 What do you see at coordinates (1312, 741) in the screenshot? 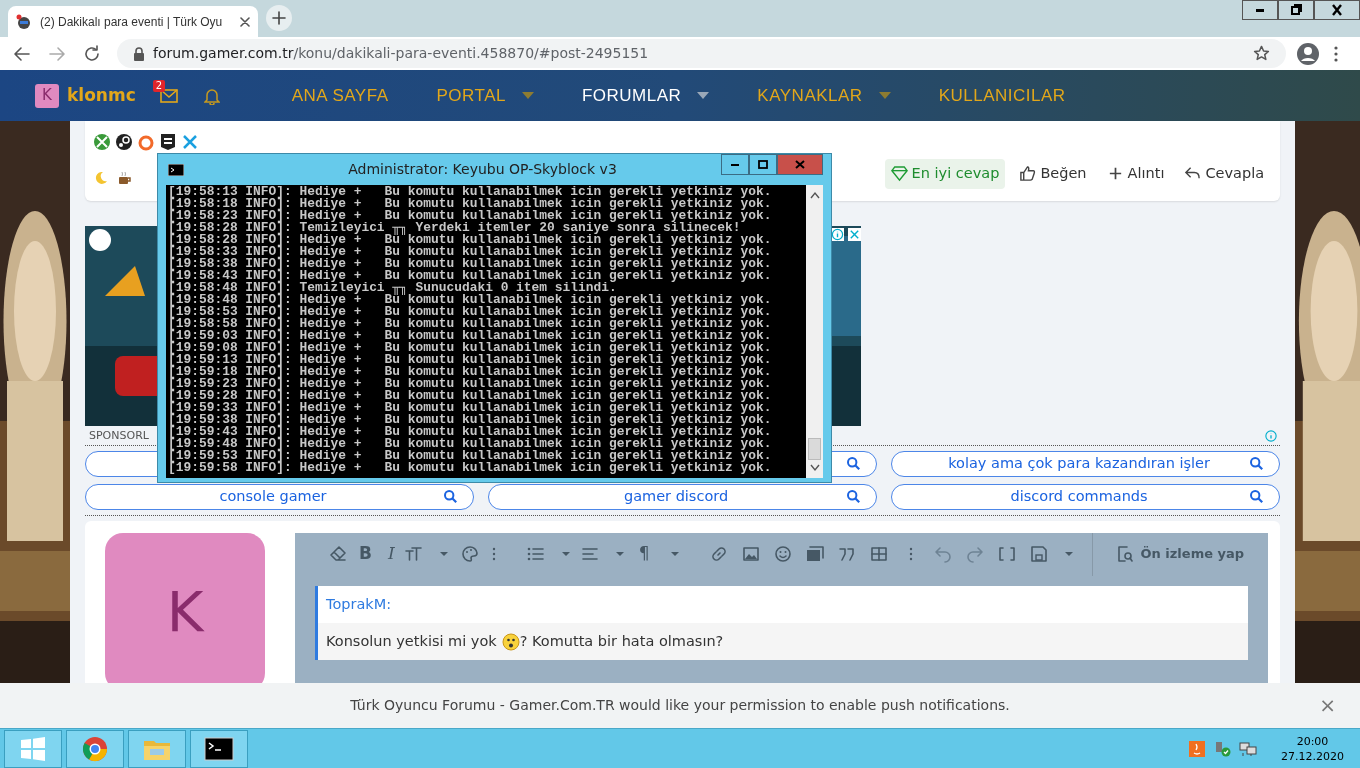
I see `clock-time: 20:00` at bounding box center [1312, 741].